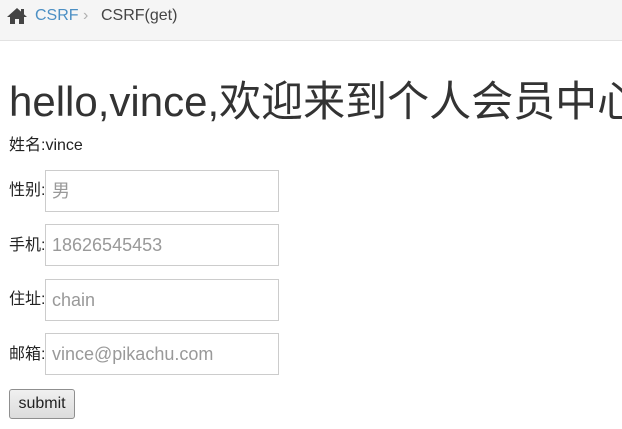 The image size is (622, 429). Describe the element at coordinates (27, 190) in the screenshot. I see `gender-label: 性别:` at that location.